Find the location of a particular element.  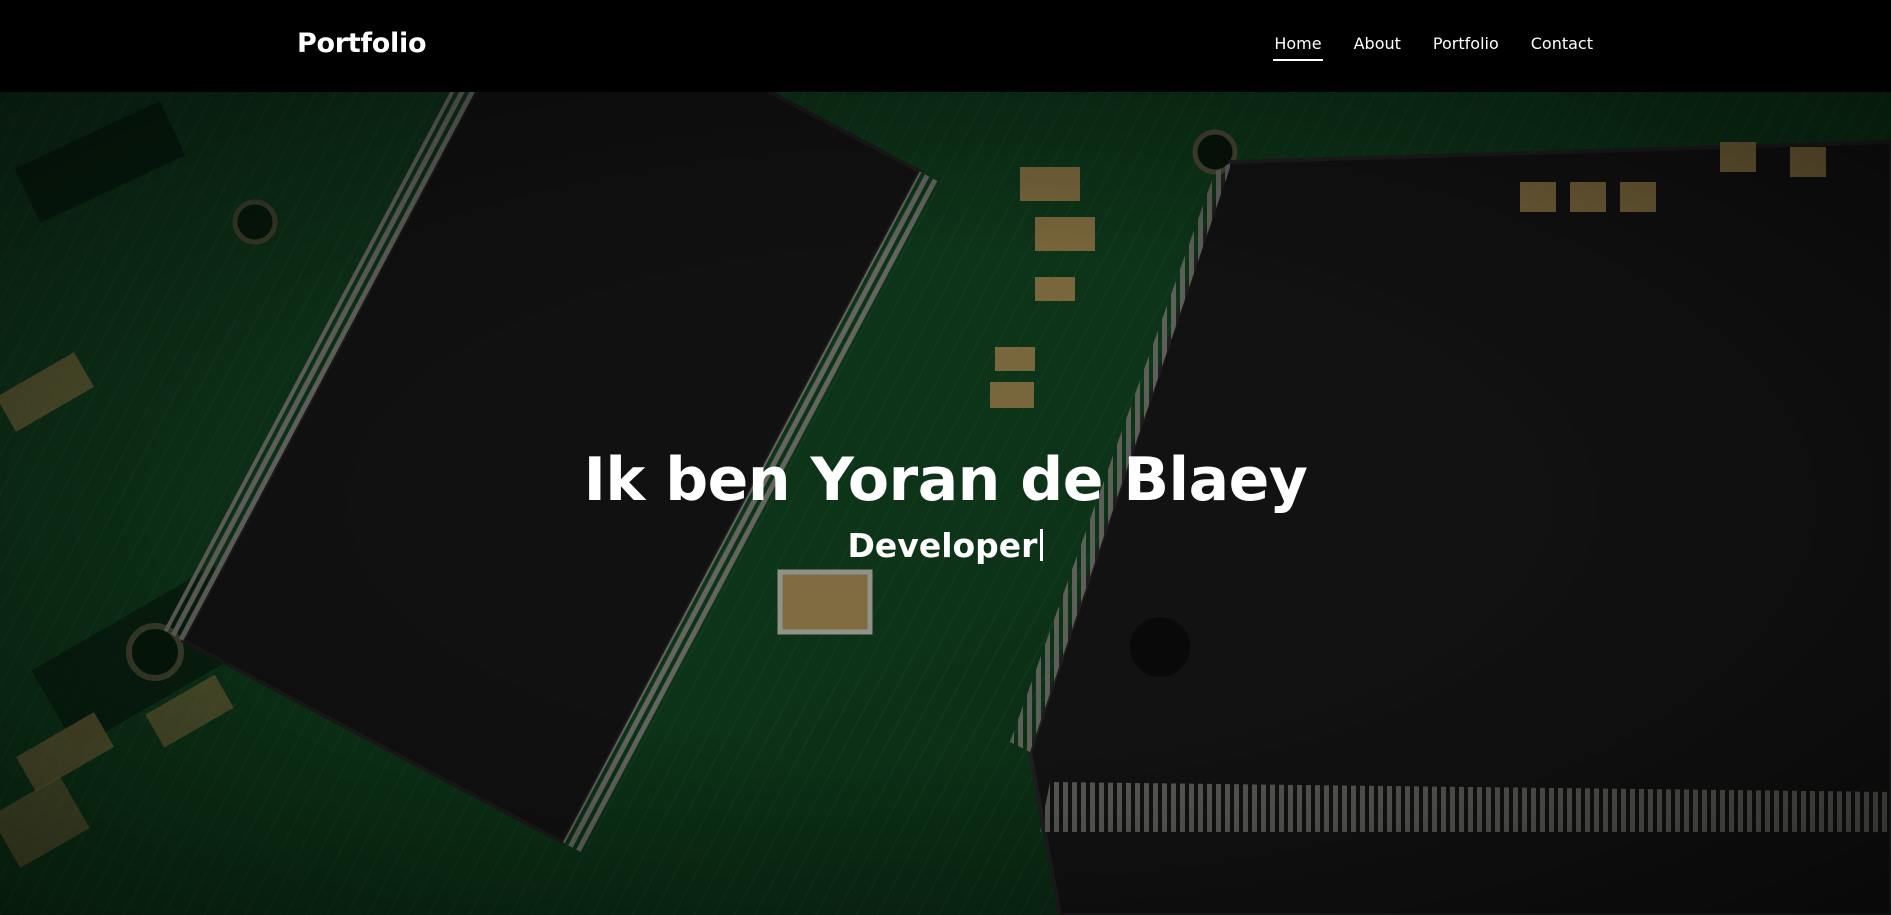

nav-about: About is located at coordinates (1377, 44).